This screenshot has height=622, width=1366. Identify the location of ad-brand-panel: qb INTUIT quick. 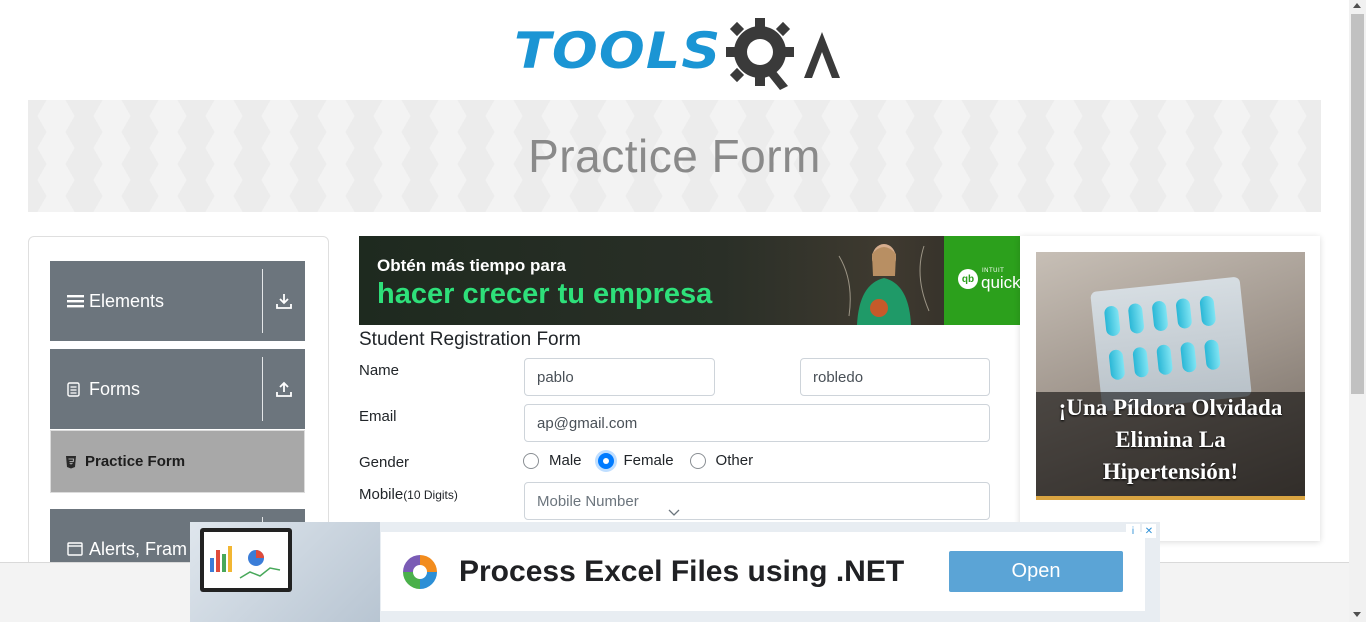
(982, 280).